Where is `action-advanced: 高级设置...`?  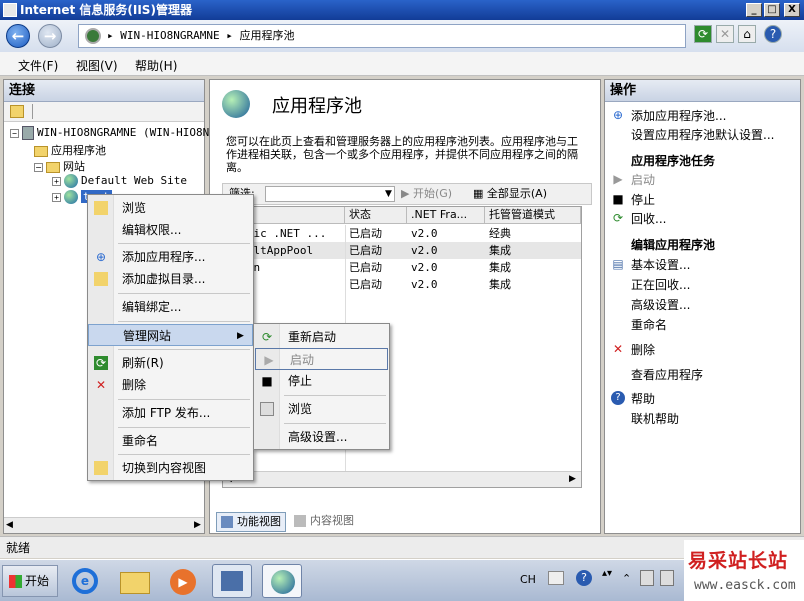
action-advanced: 高级设置... is located at coordinates (660, 304).